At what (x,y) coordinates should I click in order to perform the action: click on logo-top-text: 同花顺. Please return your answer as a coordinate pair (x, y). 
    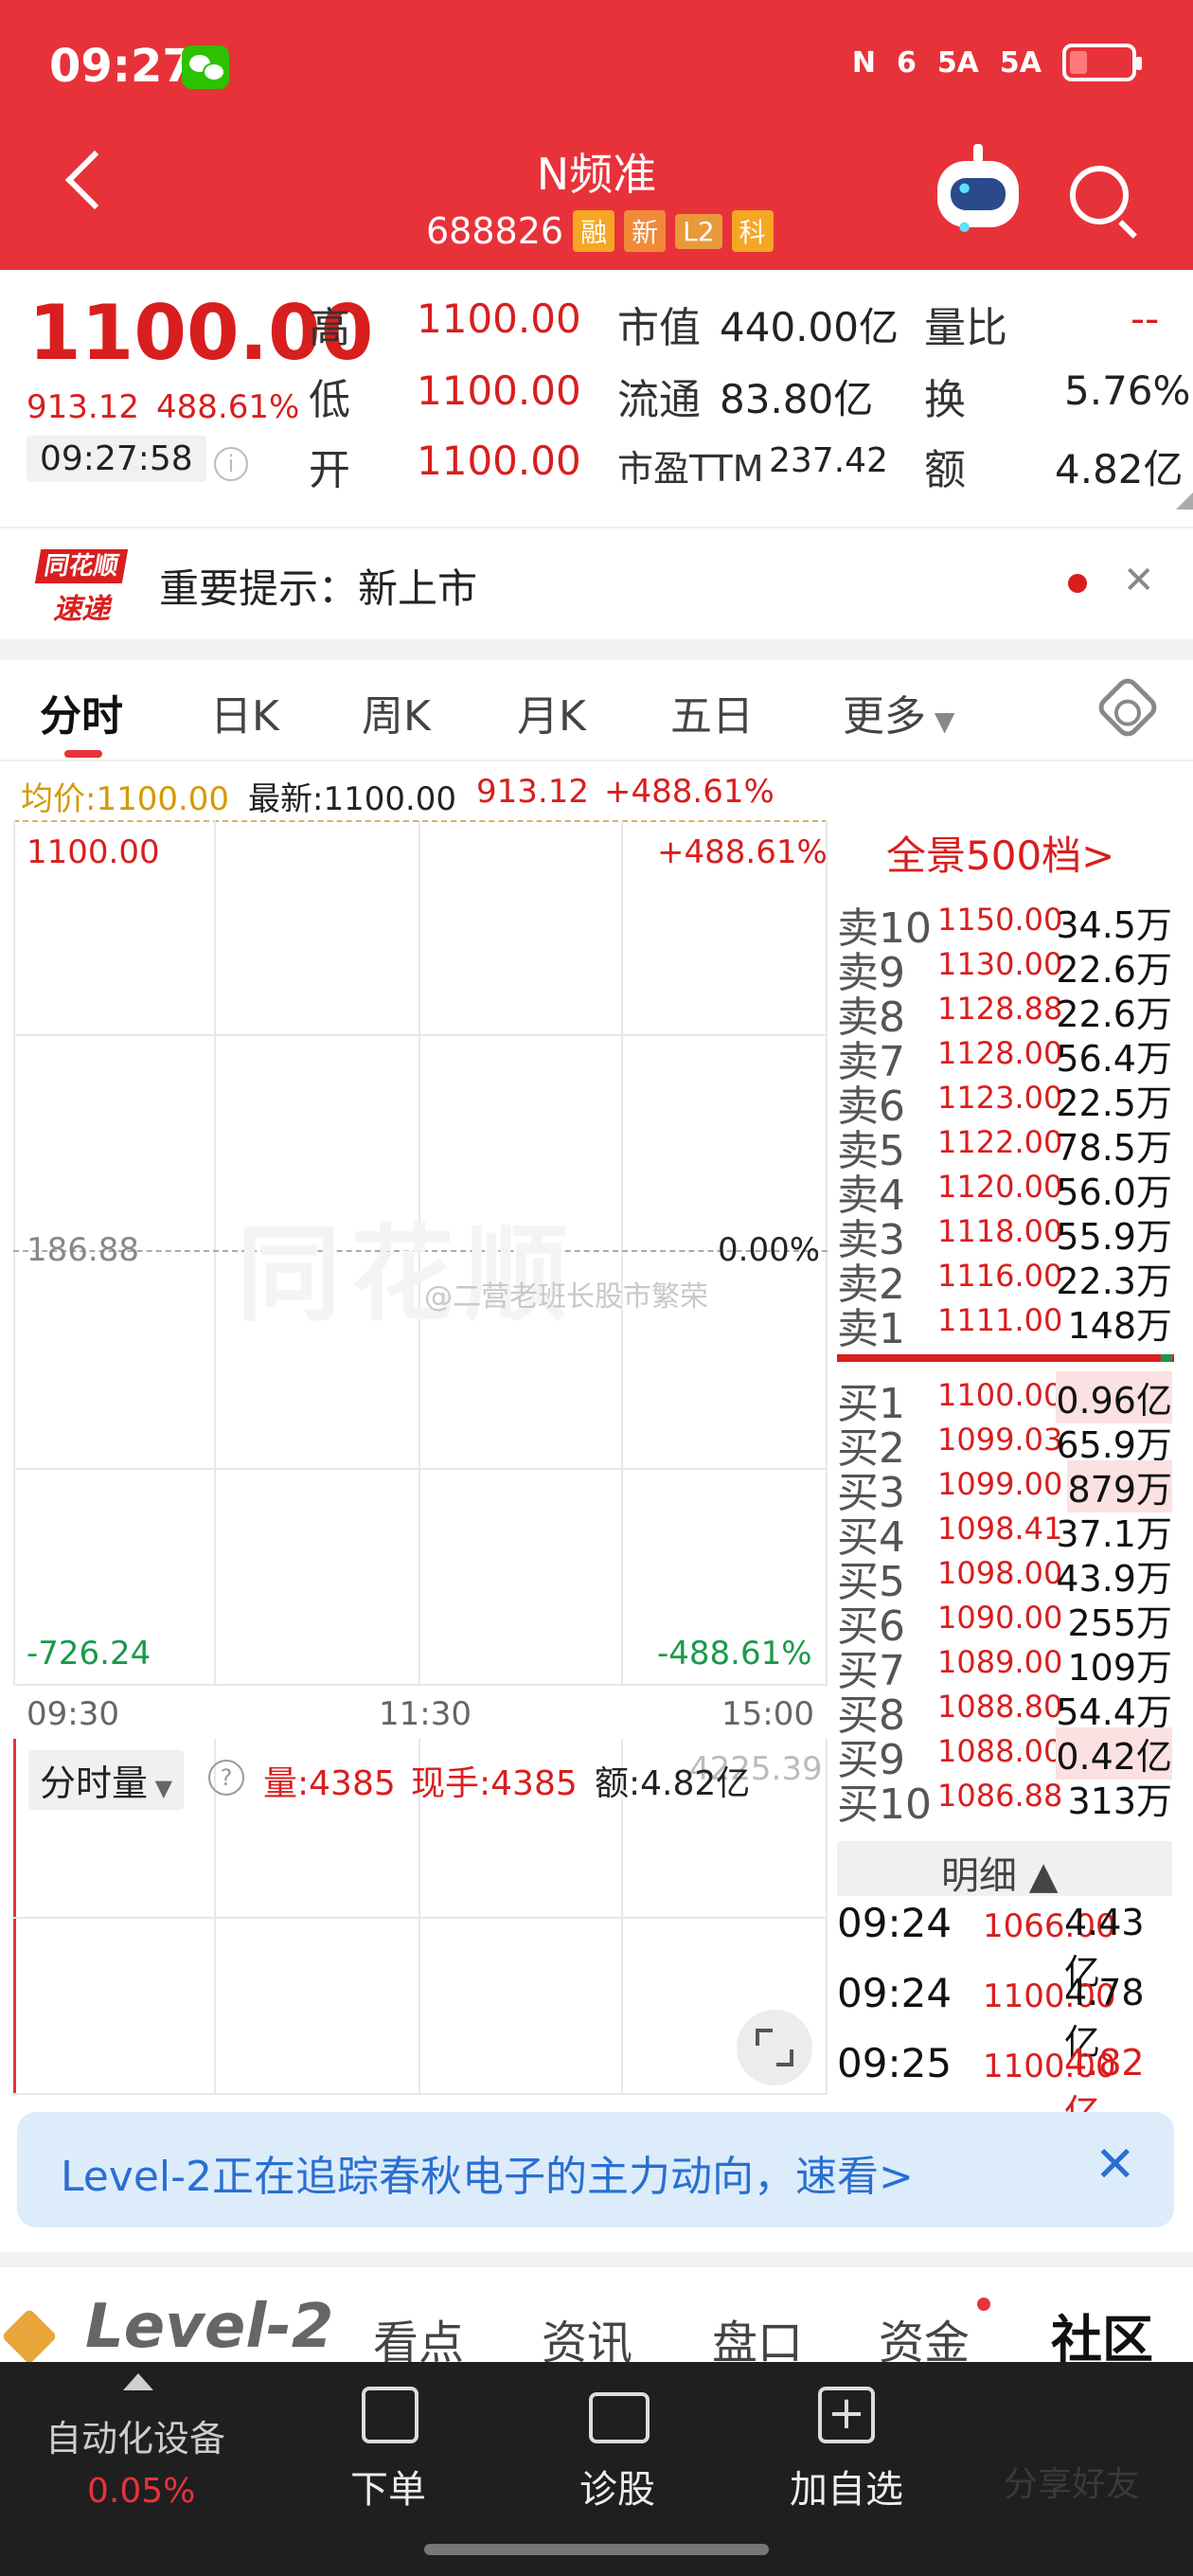
    Looking at the image, I should click on (81, 566).